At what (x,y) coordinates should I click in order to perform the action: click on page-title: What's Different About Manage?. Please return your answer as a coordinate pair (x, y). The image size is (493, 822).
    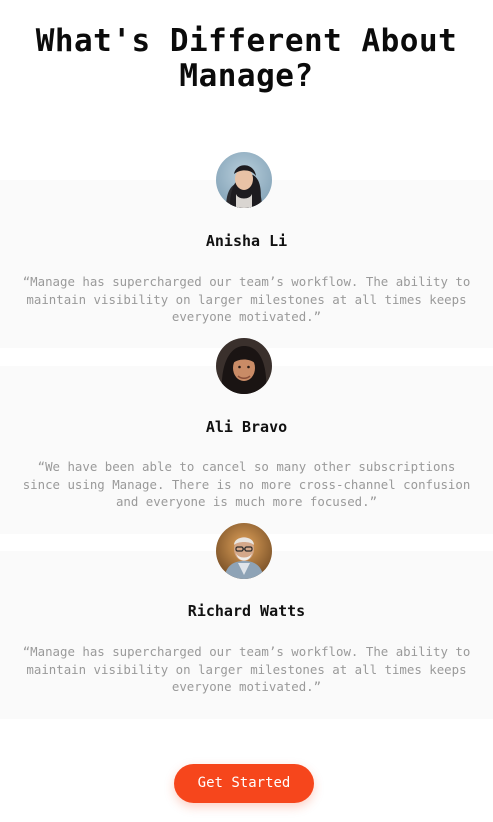
    Looking at the image, I should click on (246, 59).